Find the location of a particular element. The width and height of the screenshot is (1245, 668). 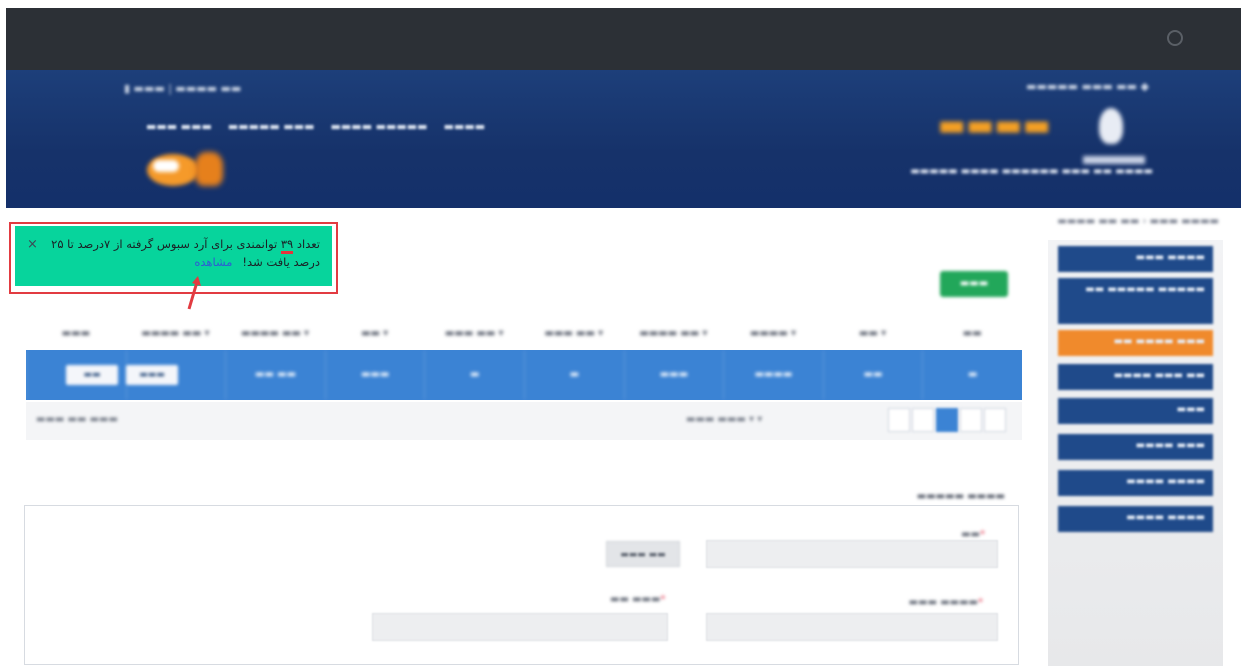

sidebar-item: ▬▬▬▬ ▬▬▬ ▬▬ is located at coordinates (1135, 377).